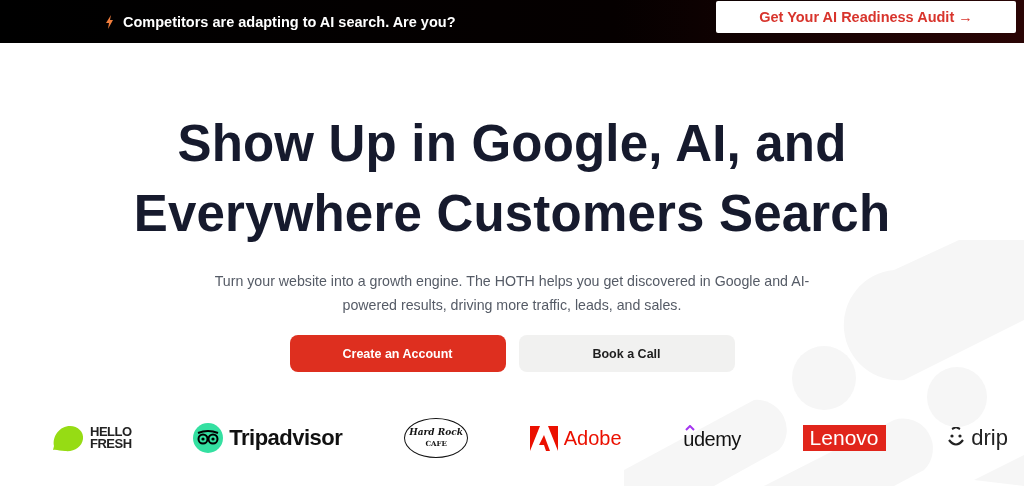 The width and height of the screenshot is (1024, 486). What do you see at coordinates (956, 438) in the screenshot?
I see `smile-icon` at bounding box center [956, 438].